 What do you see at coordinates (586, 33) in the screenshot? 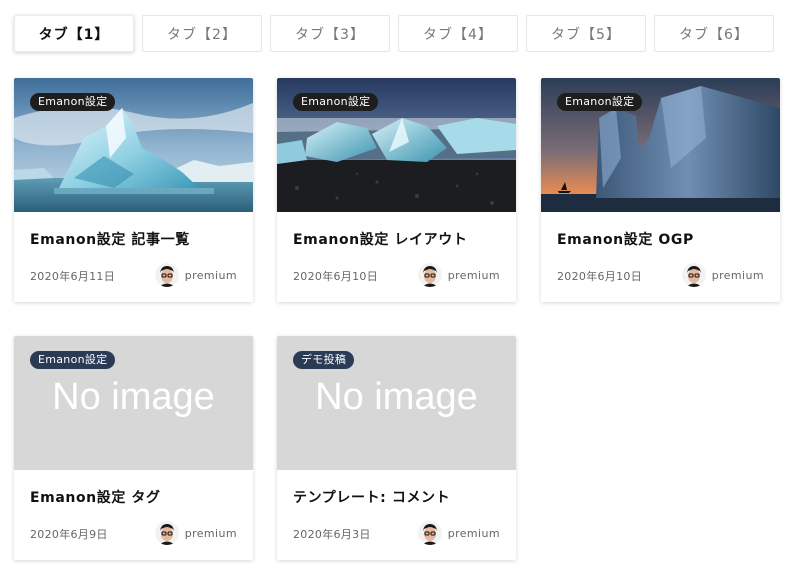
I see `tab-5: タブ【5】` at bounding box center [586, 33].